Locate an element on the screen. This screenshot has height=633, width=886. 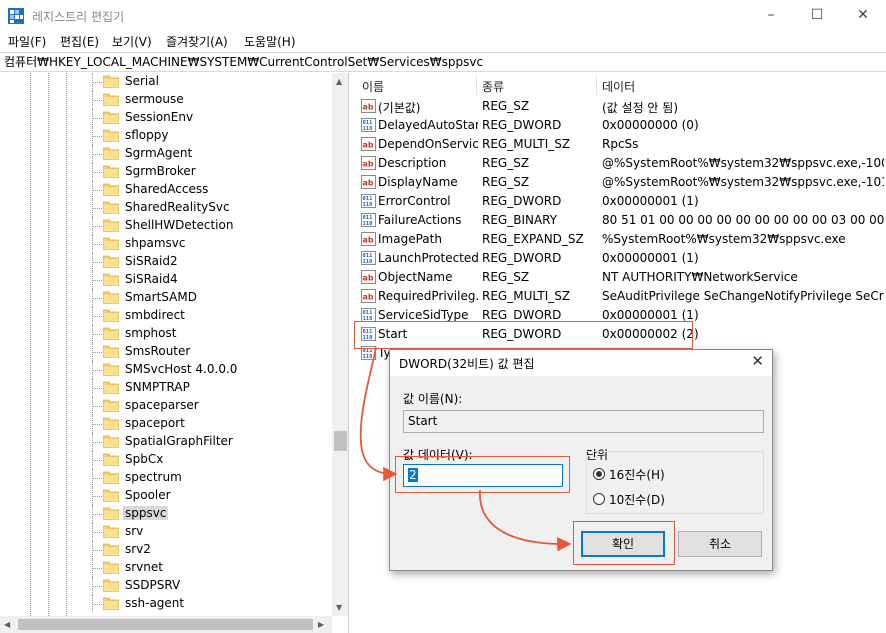
tree-item: SMSvcHost 4.0.0.0 is located at coordinates (166, 370).